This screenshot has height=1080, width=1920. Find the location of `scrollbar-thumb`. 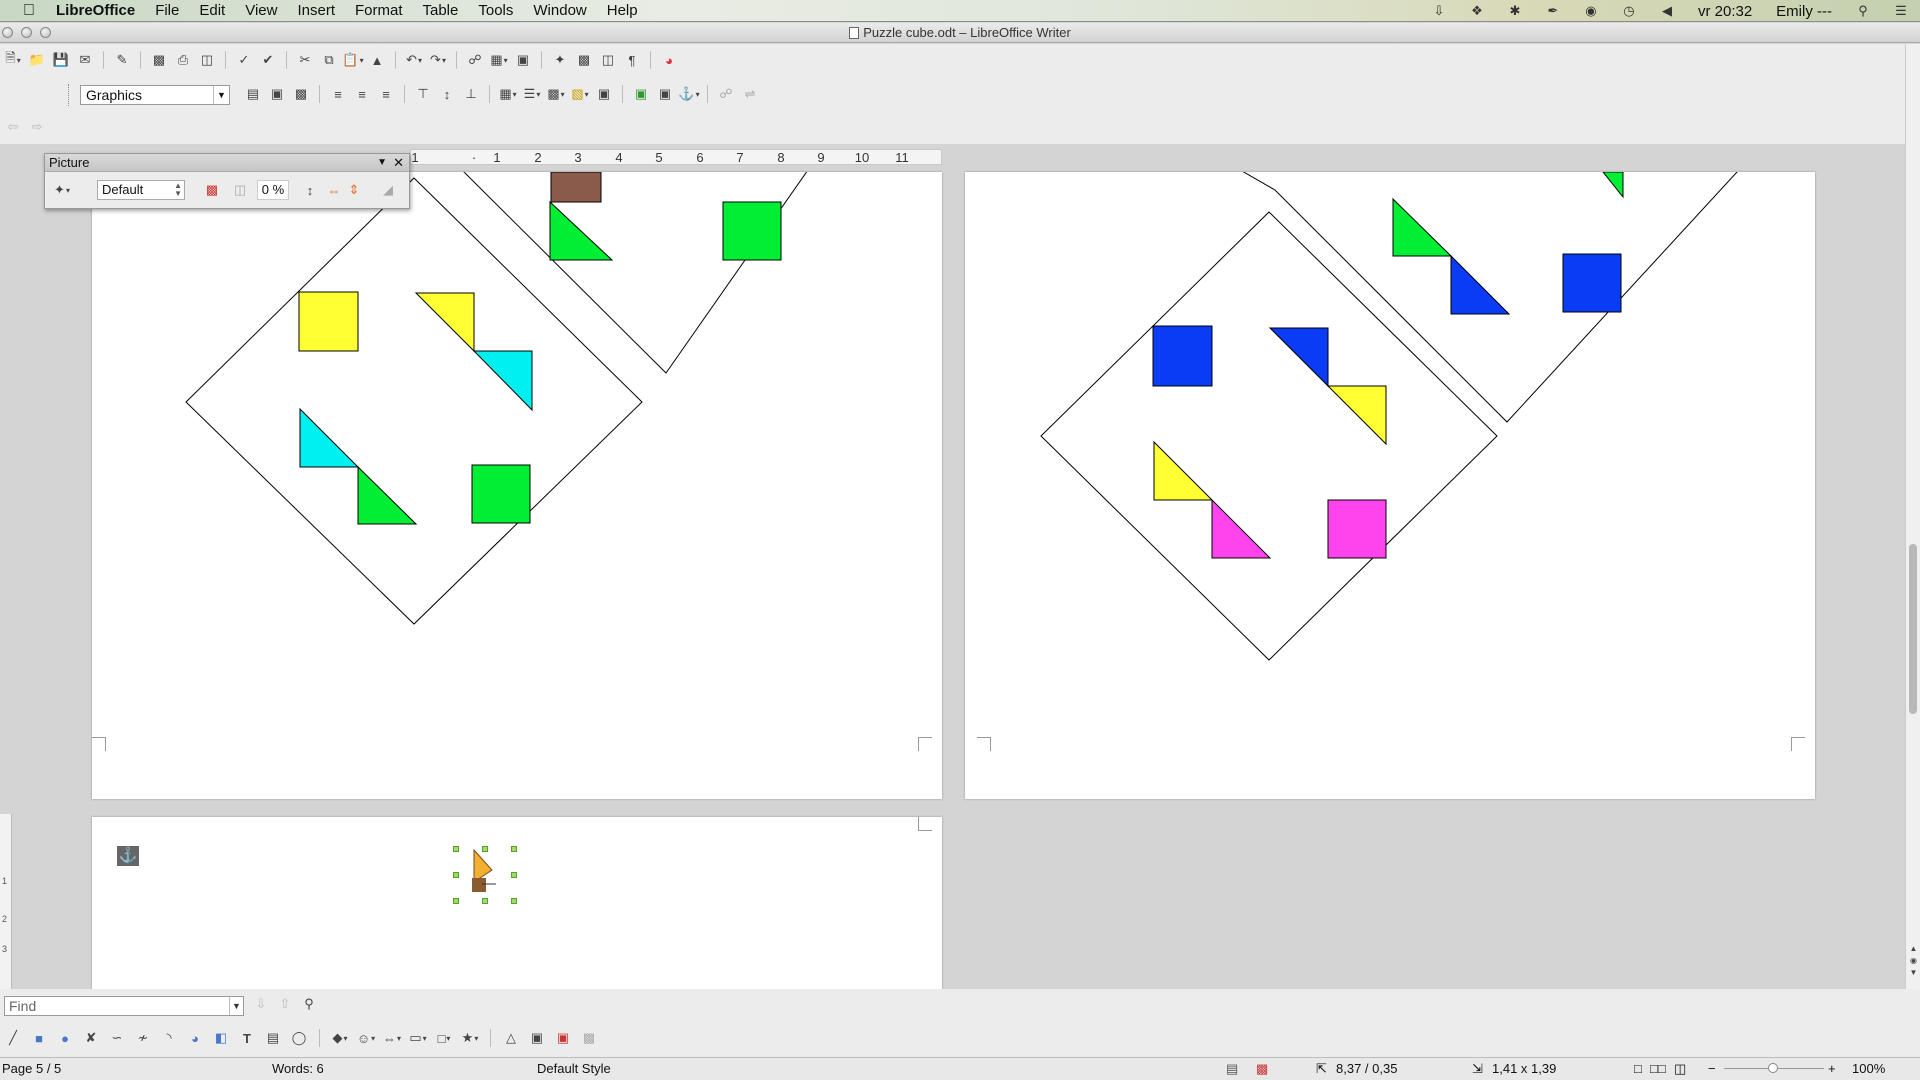

scrollbar-thumb is located at coordinates (1913, 629).